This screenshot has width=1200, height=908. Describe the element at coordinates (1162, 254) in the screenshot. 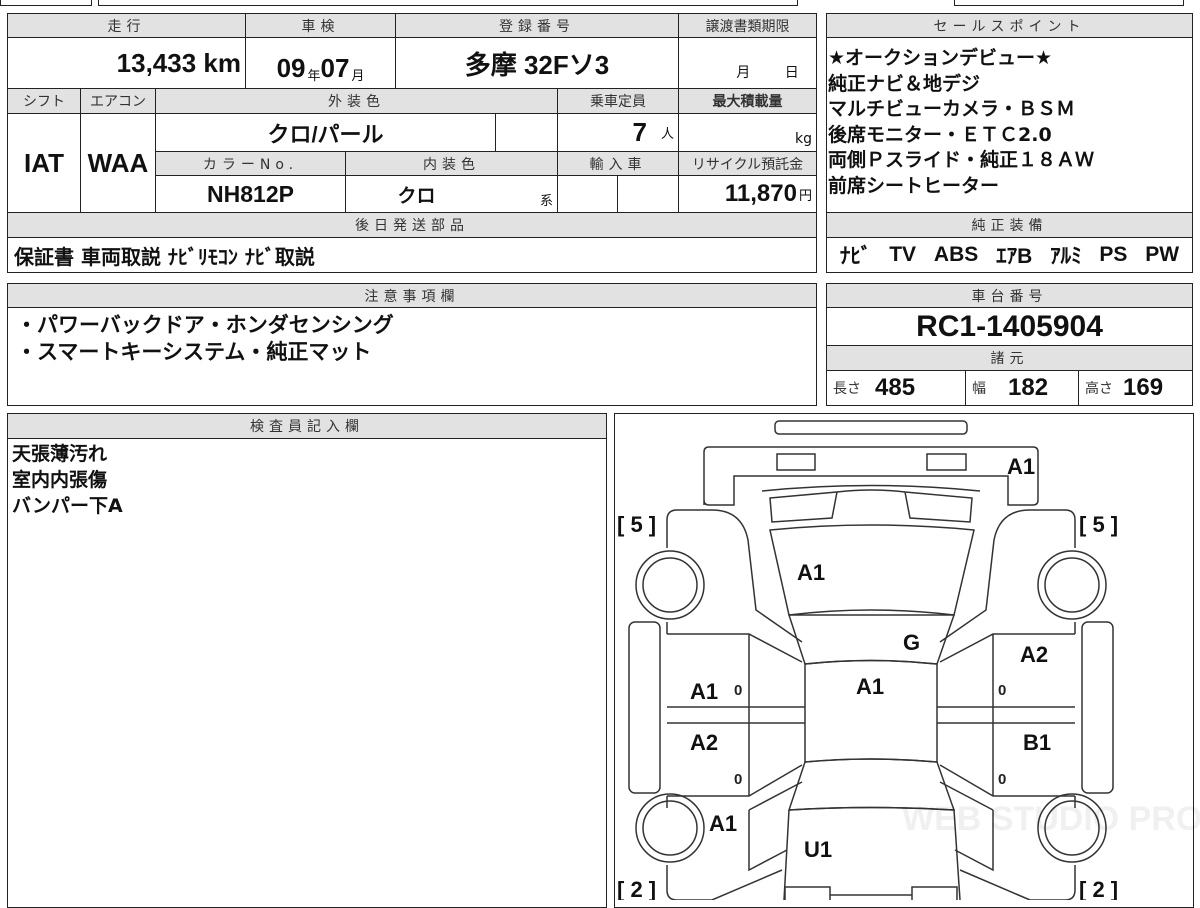

I see `equipment-item: PW` at that location.